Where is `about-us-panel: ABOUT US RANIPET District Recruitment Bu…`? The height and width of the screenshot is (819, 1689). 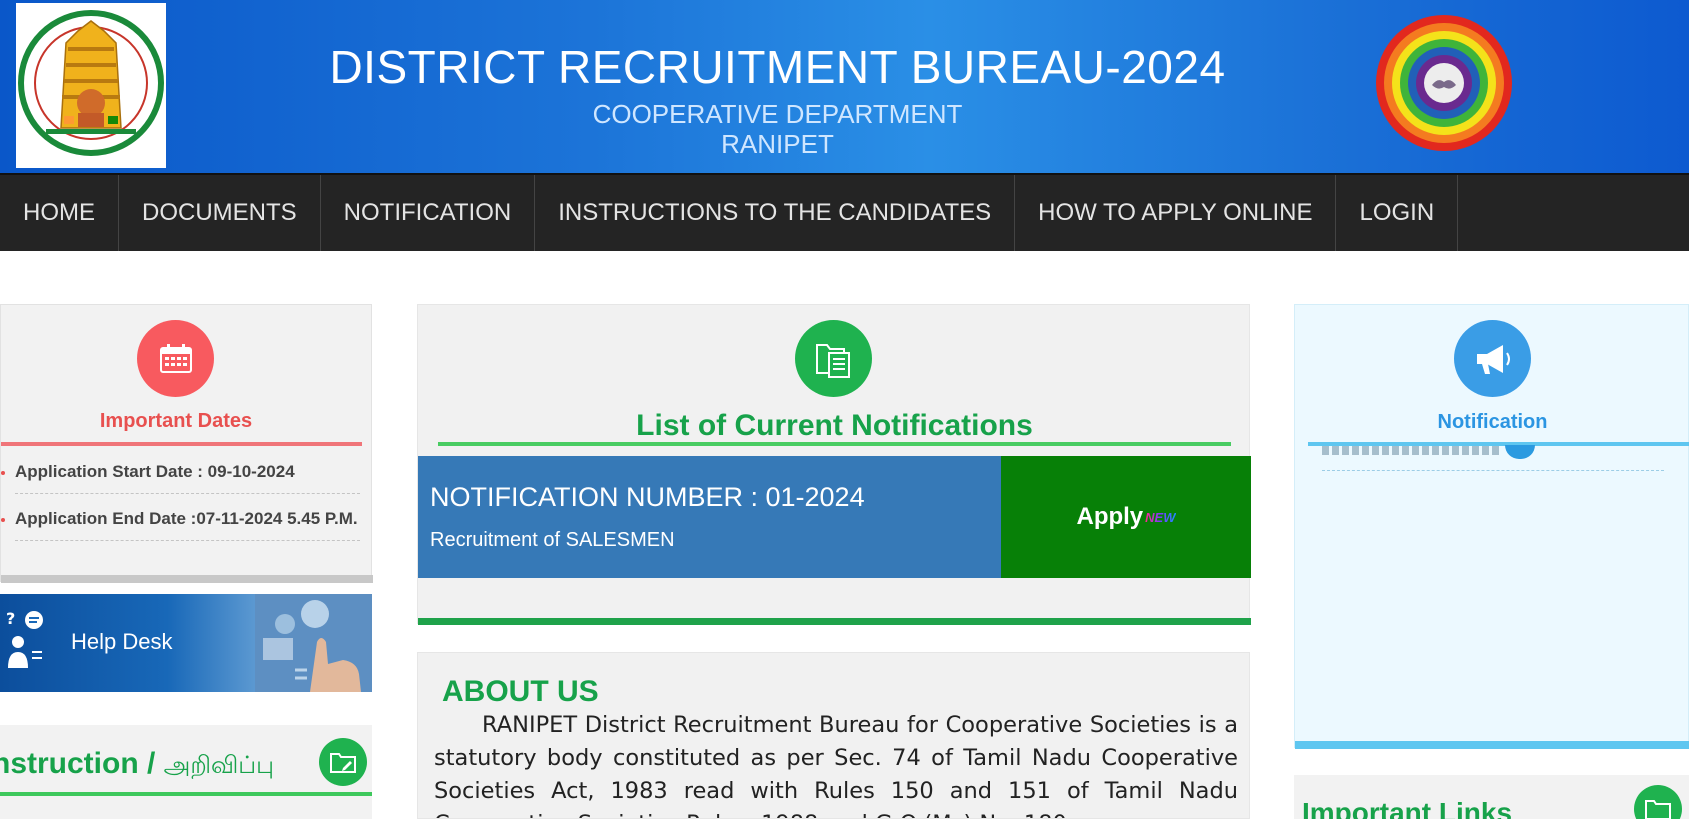 about-us-panel: ABOUT US RANIPET District Recruitment Bu… is located at coordinates (833, 735).